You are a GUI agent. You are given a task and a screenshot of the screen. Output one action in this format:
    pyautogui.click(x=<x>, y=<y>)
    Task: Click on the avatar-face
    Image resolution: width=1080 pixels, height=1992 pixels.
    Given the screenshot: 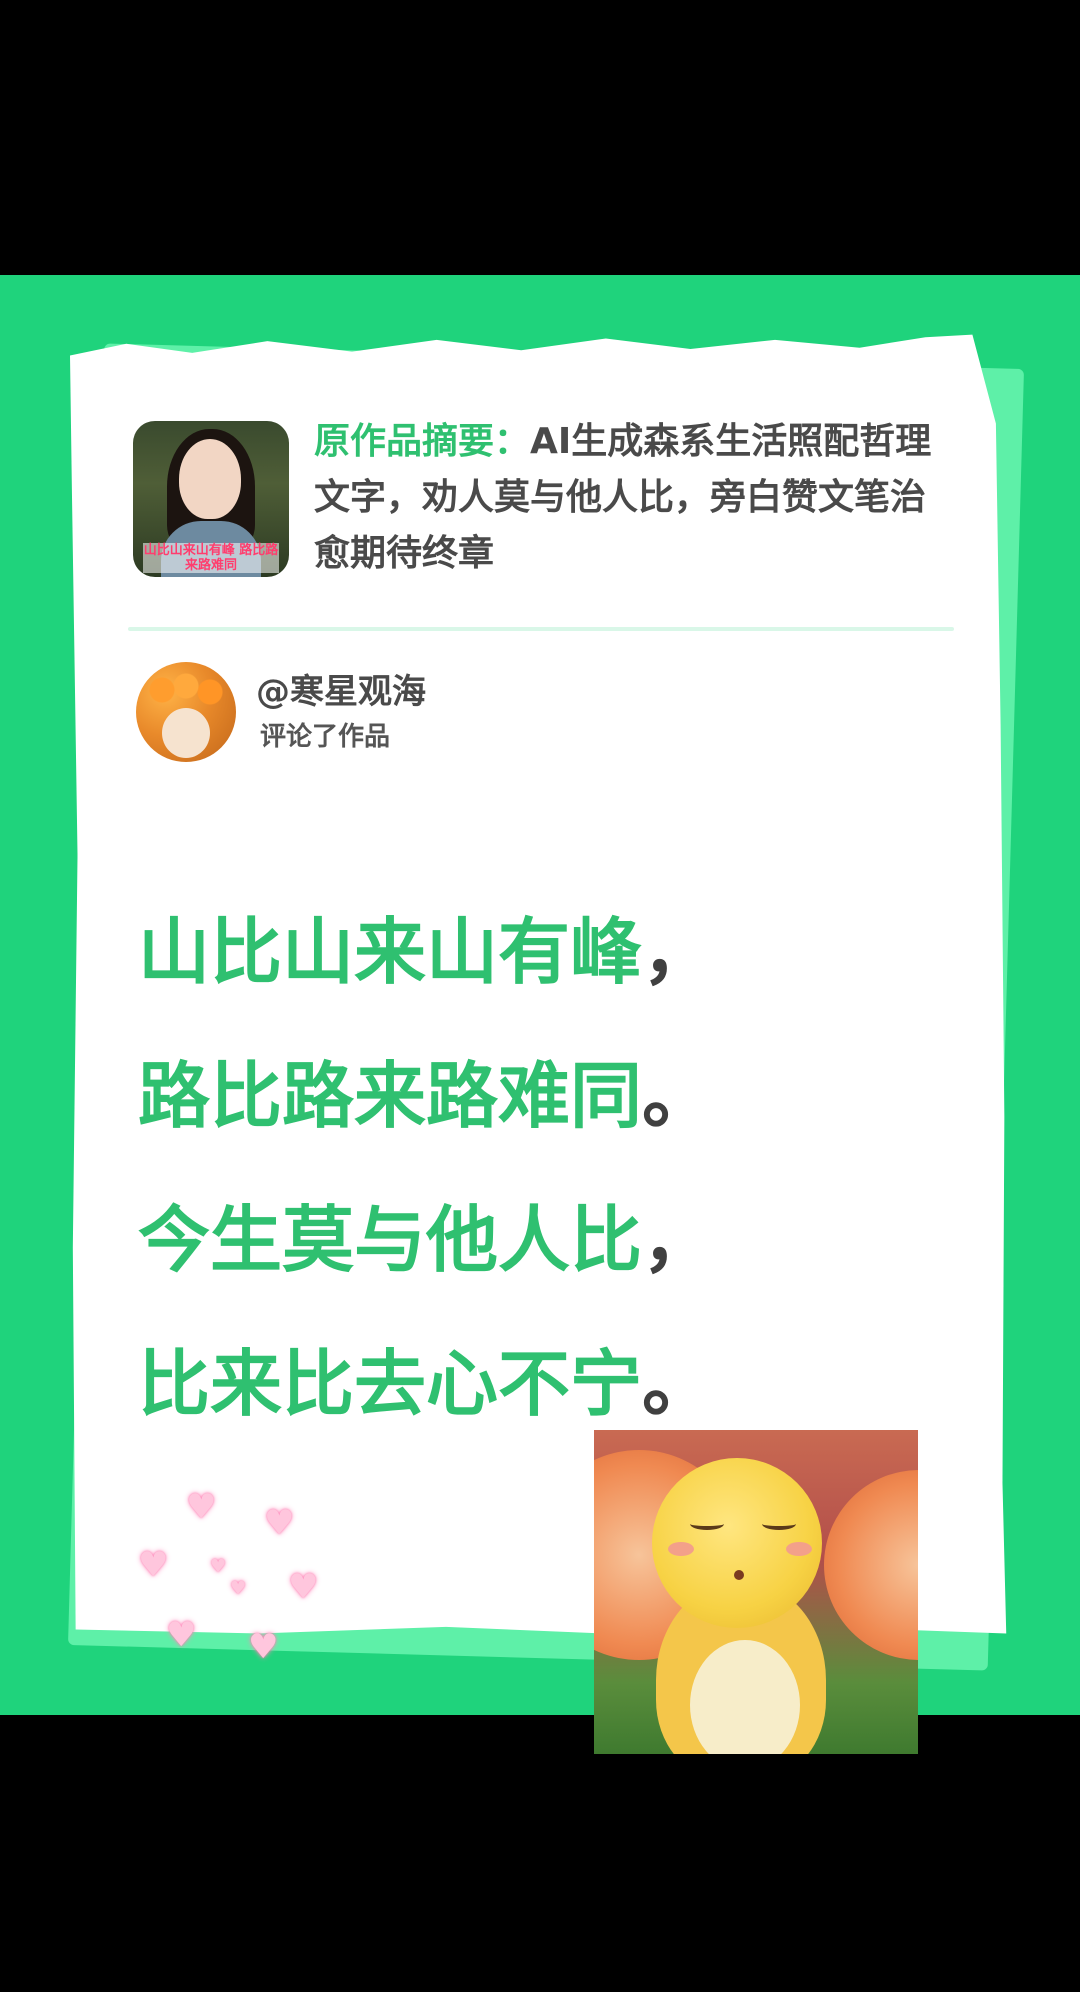 What is the action you would take?
    pyautogui.click(x=186, y=733)
    